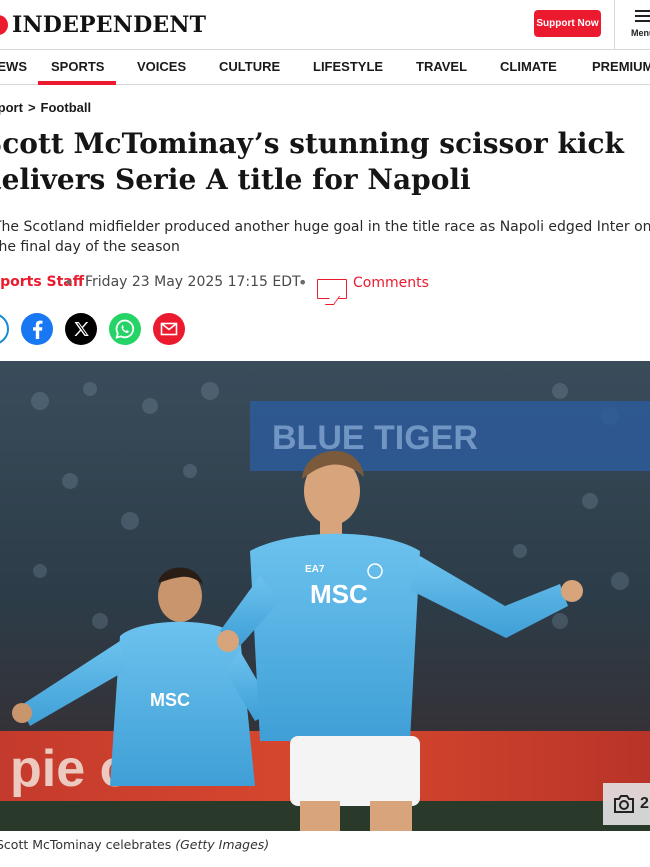 The height and width of the screenshot is (867, 650). Describe the element at coordinates (13, 66) in the screenshot. I see `nav-item-news: NEWS` at that location.